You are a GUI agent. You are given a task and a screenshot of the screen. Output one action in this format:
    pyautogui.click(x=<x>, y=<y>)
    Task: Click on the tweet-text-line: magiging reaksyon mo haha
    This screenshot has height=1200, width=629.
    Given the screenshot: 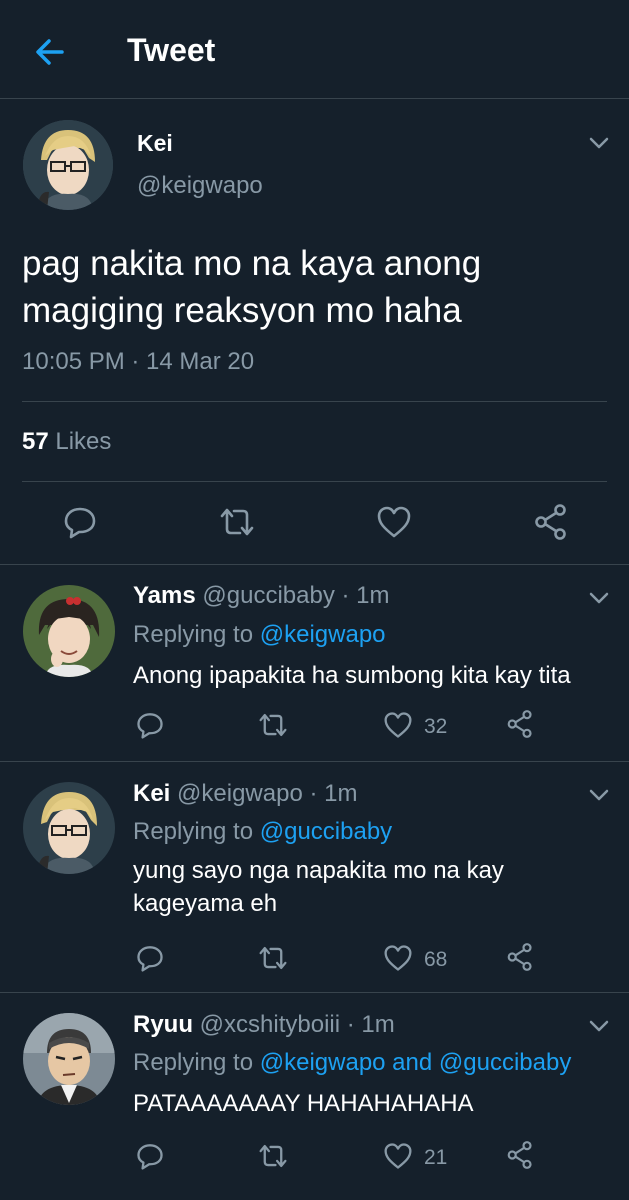 What is the action you would take?
    pyautogui.click(x=242, y=310)
    